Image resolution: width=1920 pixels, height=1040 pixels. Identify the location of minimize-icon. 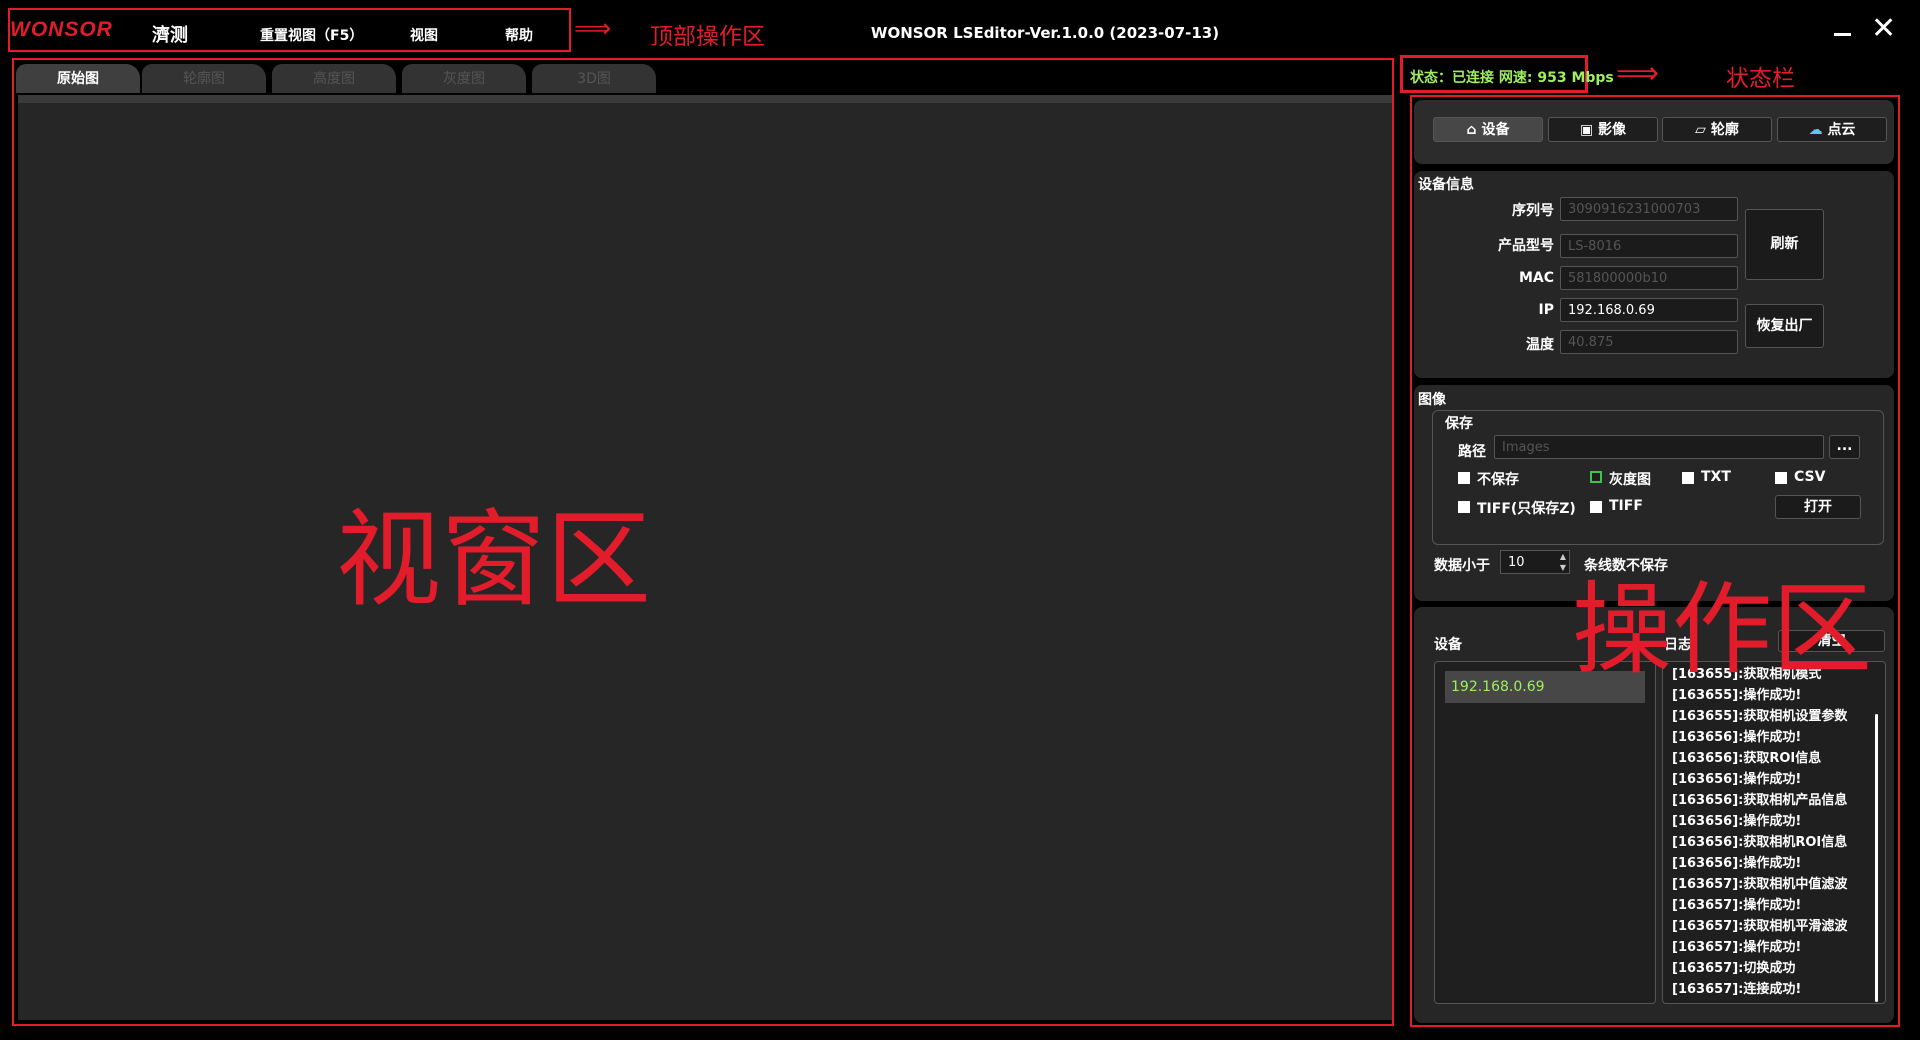
(1843, 30).